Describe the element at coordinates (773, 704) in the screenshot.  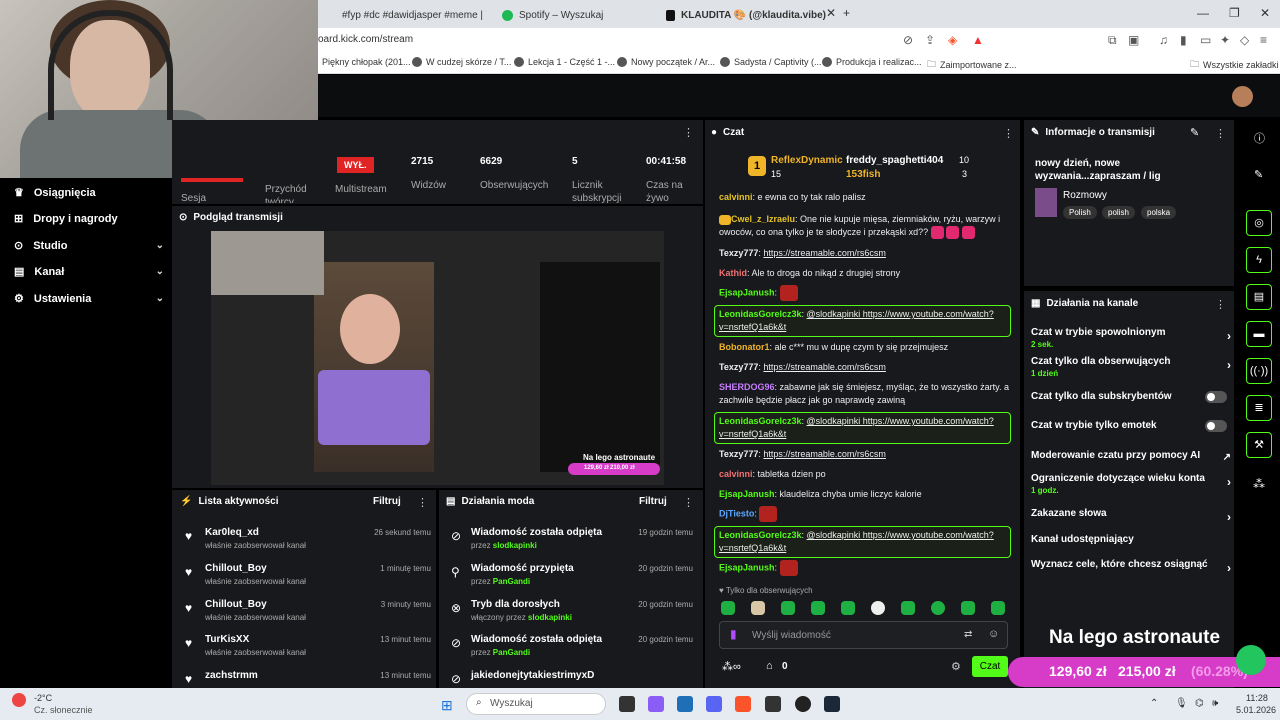
I see `app-icon` at that location.